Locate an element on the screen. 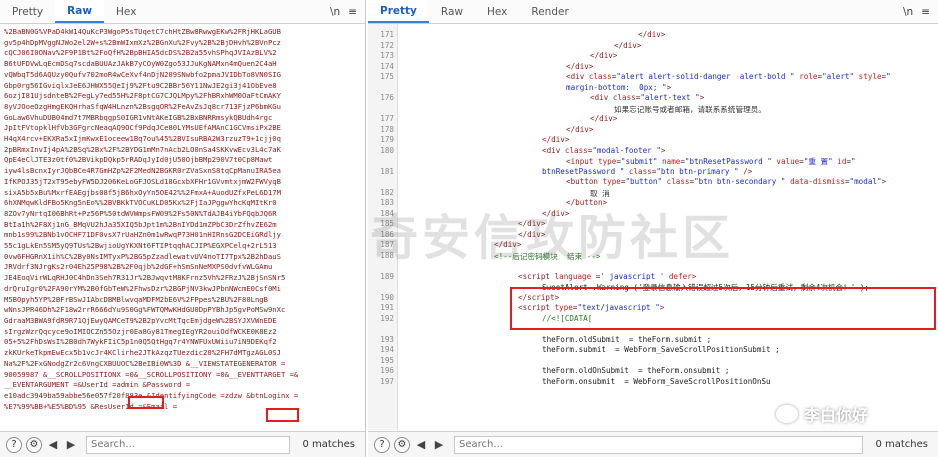 The image size is (938, 457). line-content: <div class="alert-text "> is located at coordinates (647, 97).